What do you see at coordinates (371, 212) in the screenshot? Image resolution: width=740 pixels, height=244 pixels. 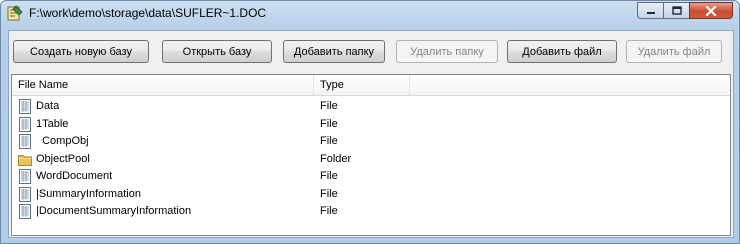 I see `list-item: |DocumentSummaryInformation File` at bounding box center [371, 212].